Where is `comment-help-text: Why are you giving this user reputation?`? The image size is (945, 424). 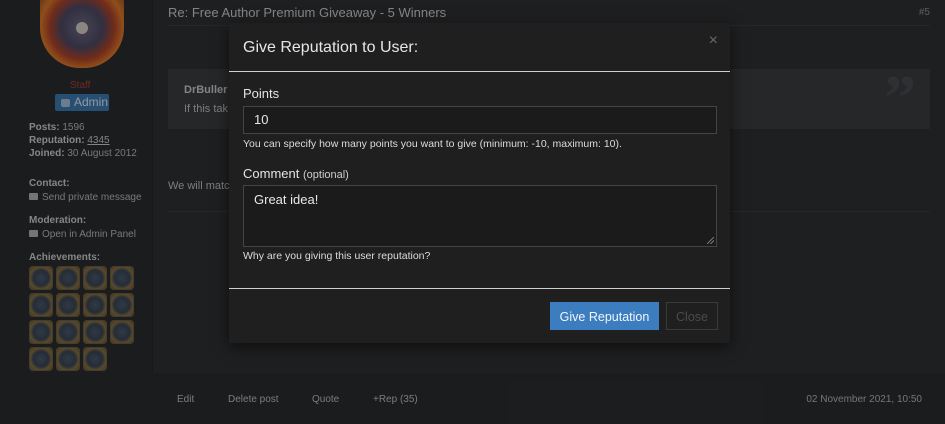
comment-help-text: Why are you giving this user reputation? is located at coordinates (337, 256).